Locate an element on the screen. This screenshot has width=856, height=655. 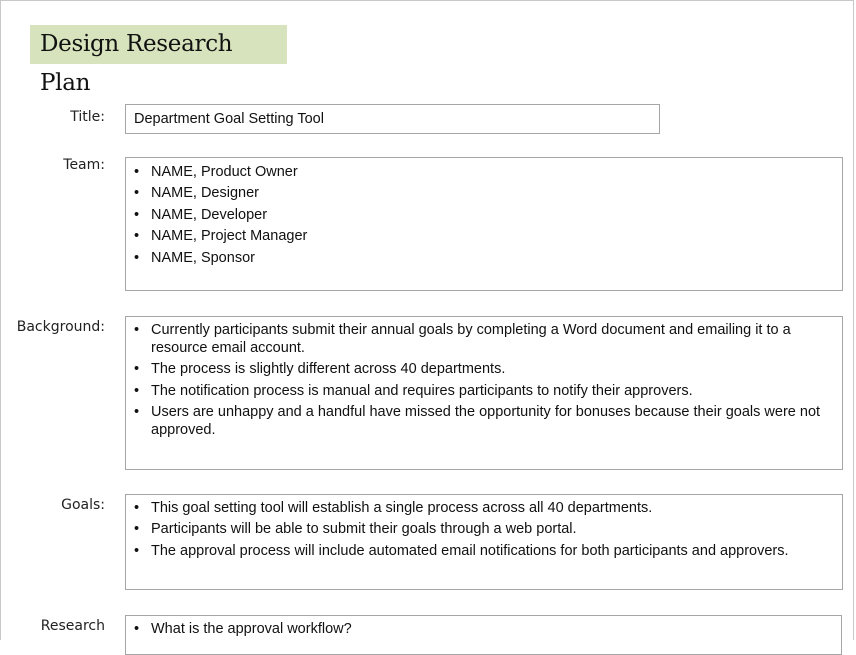
team-item: NAME, Designer is located at coordinates (481, 193).